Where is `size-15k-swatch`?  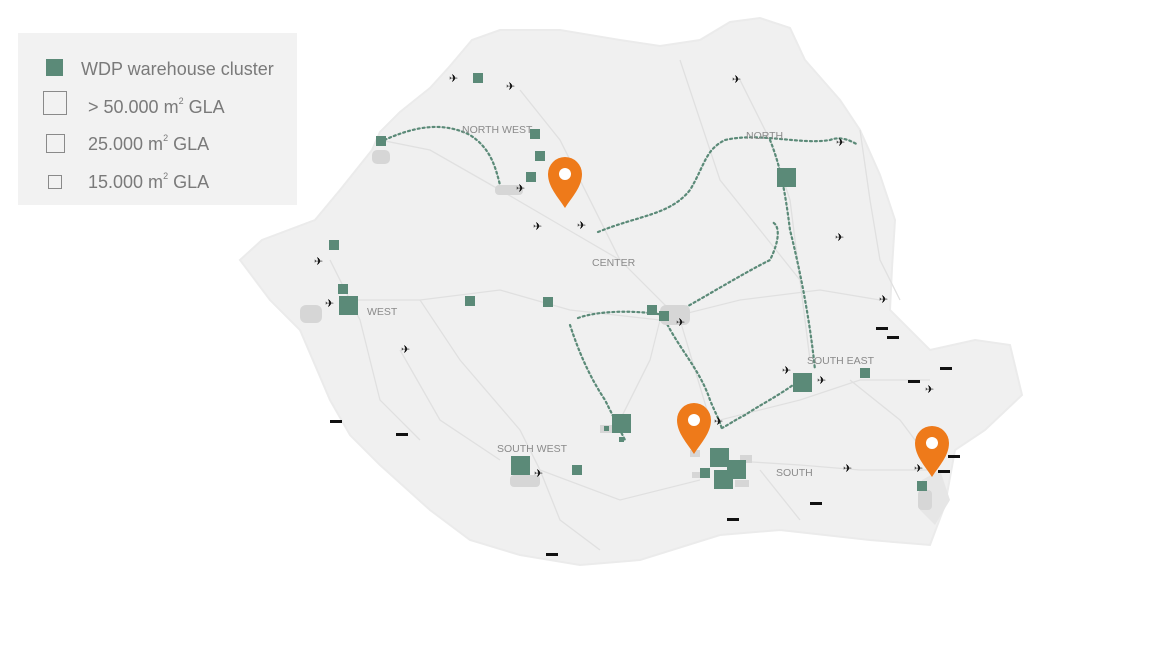
size-15k-swatch is located at coordinates (55, 182).